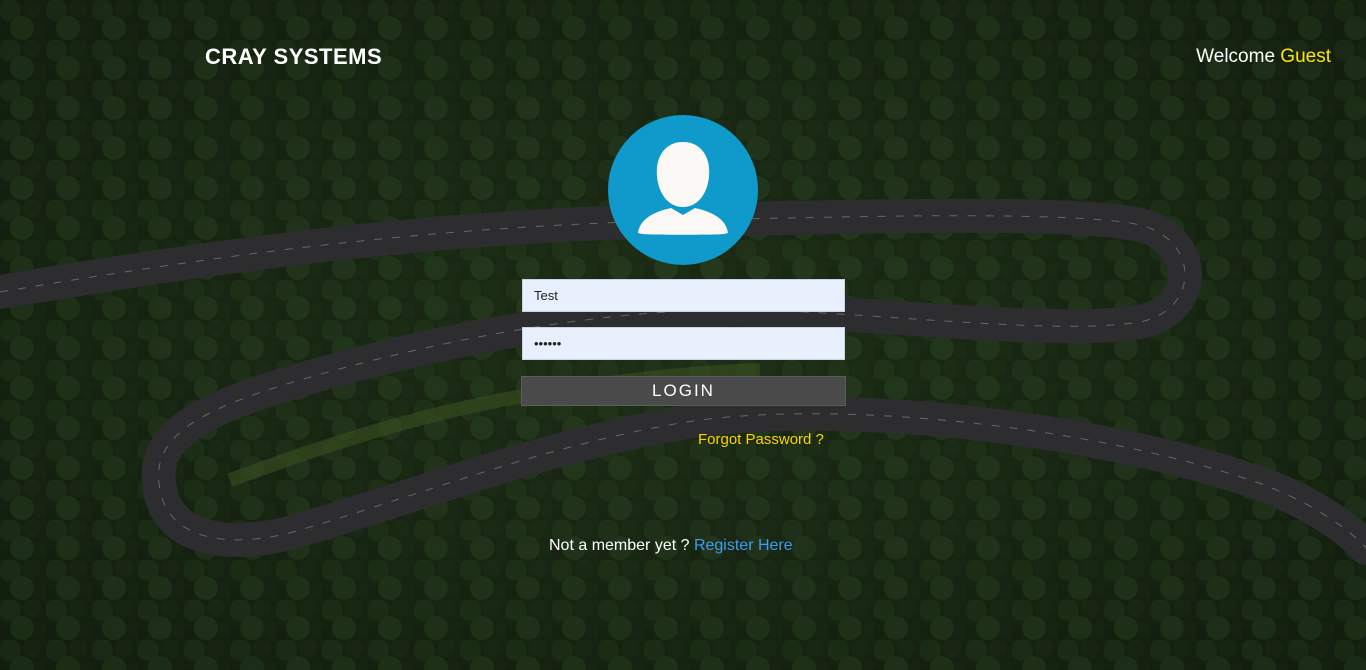 The height and width of the screenshot is (670, 1366). I want to click on login-button: LOGIN, so click(683, 391).